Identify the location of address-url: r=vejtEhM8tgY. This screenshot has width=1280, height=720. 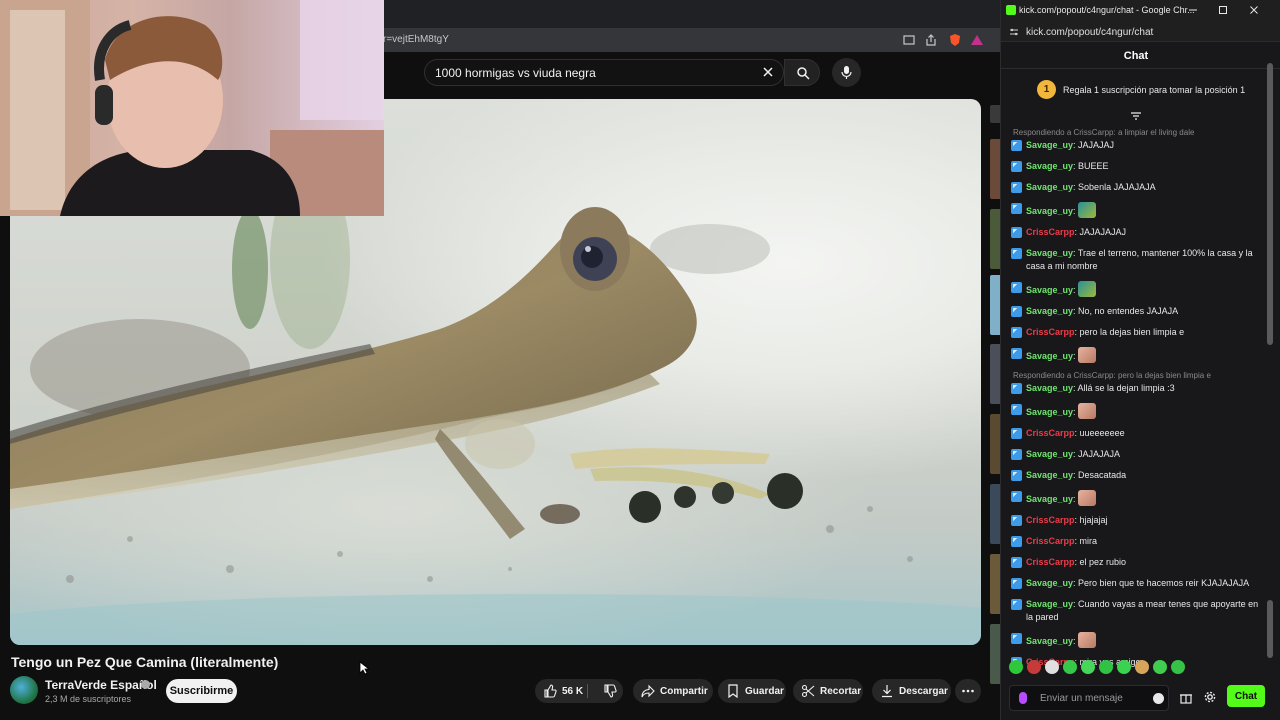
(416, 39).